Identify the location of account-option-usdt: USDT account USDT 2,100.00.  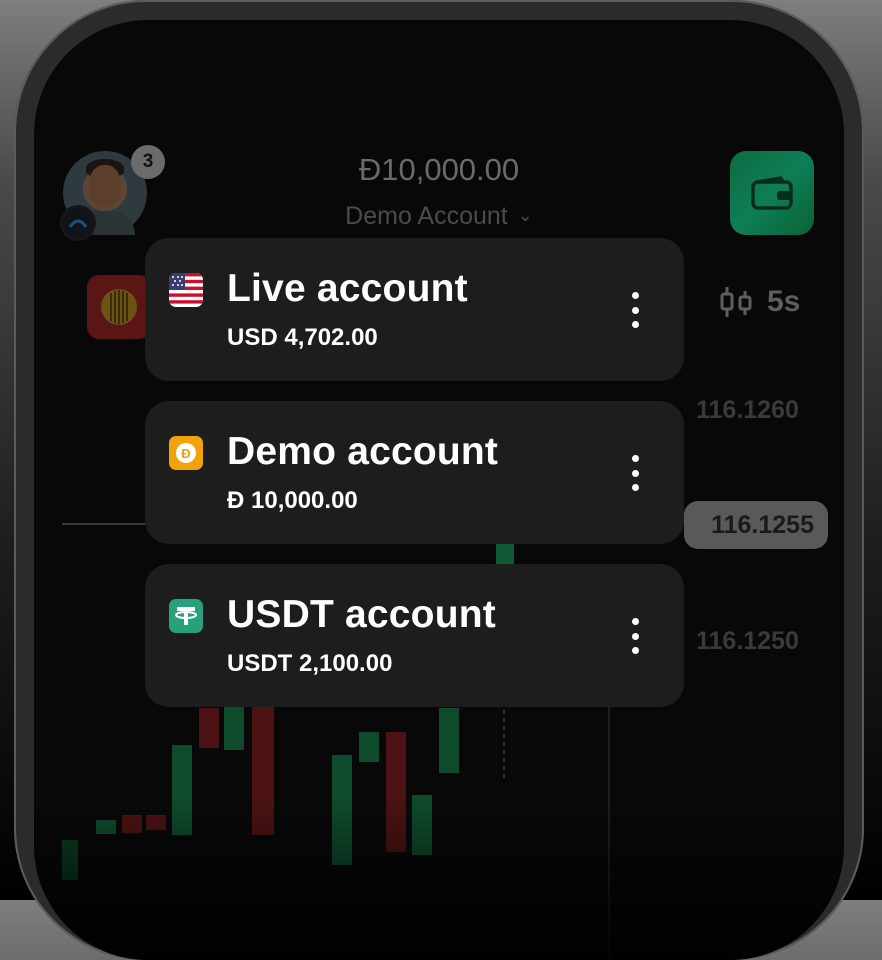
(414, 635).